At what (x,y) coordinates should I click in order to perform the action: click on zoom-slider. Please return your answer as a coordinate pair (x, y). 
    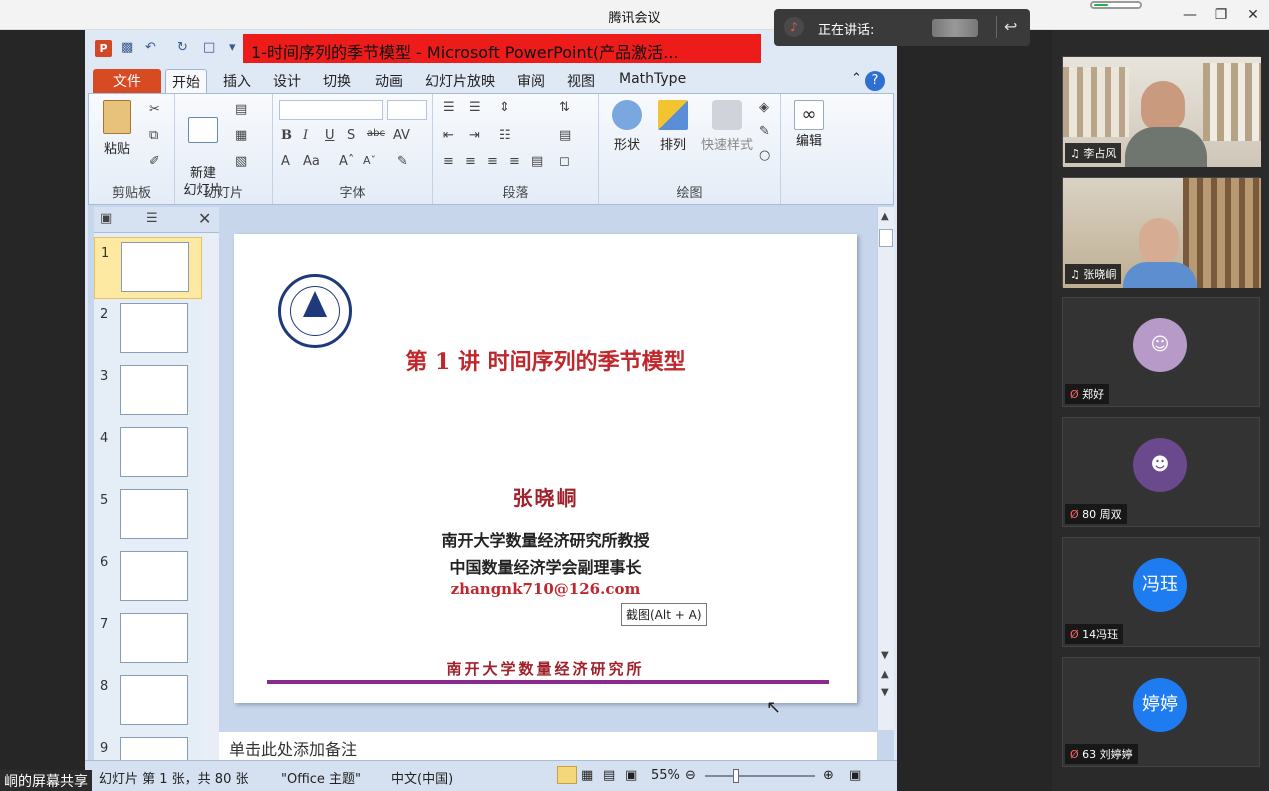
    Looking at the image, I should click on (760, 776).